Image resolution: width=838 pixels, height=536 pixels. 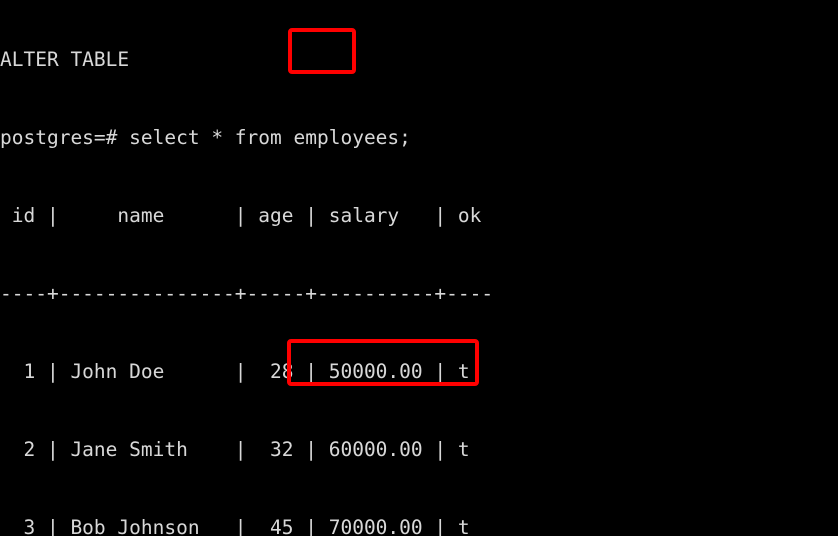 I want to click on terminal-line-alter-table-partial: ALTER TABLE, so click(x=65, y=59).